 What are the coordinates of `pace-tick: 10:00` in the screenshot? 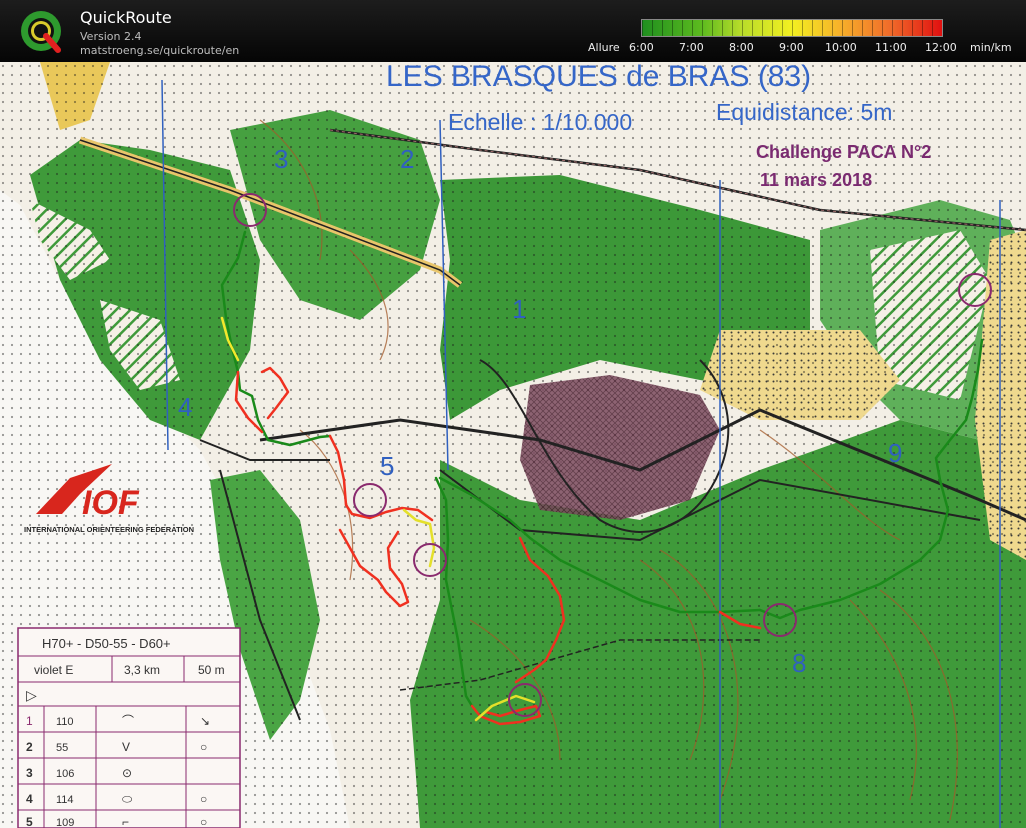 It's located at (841, 47).